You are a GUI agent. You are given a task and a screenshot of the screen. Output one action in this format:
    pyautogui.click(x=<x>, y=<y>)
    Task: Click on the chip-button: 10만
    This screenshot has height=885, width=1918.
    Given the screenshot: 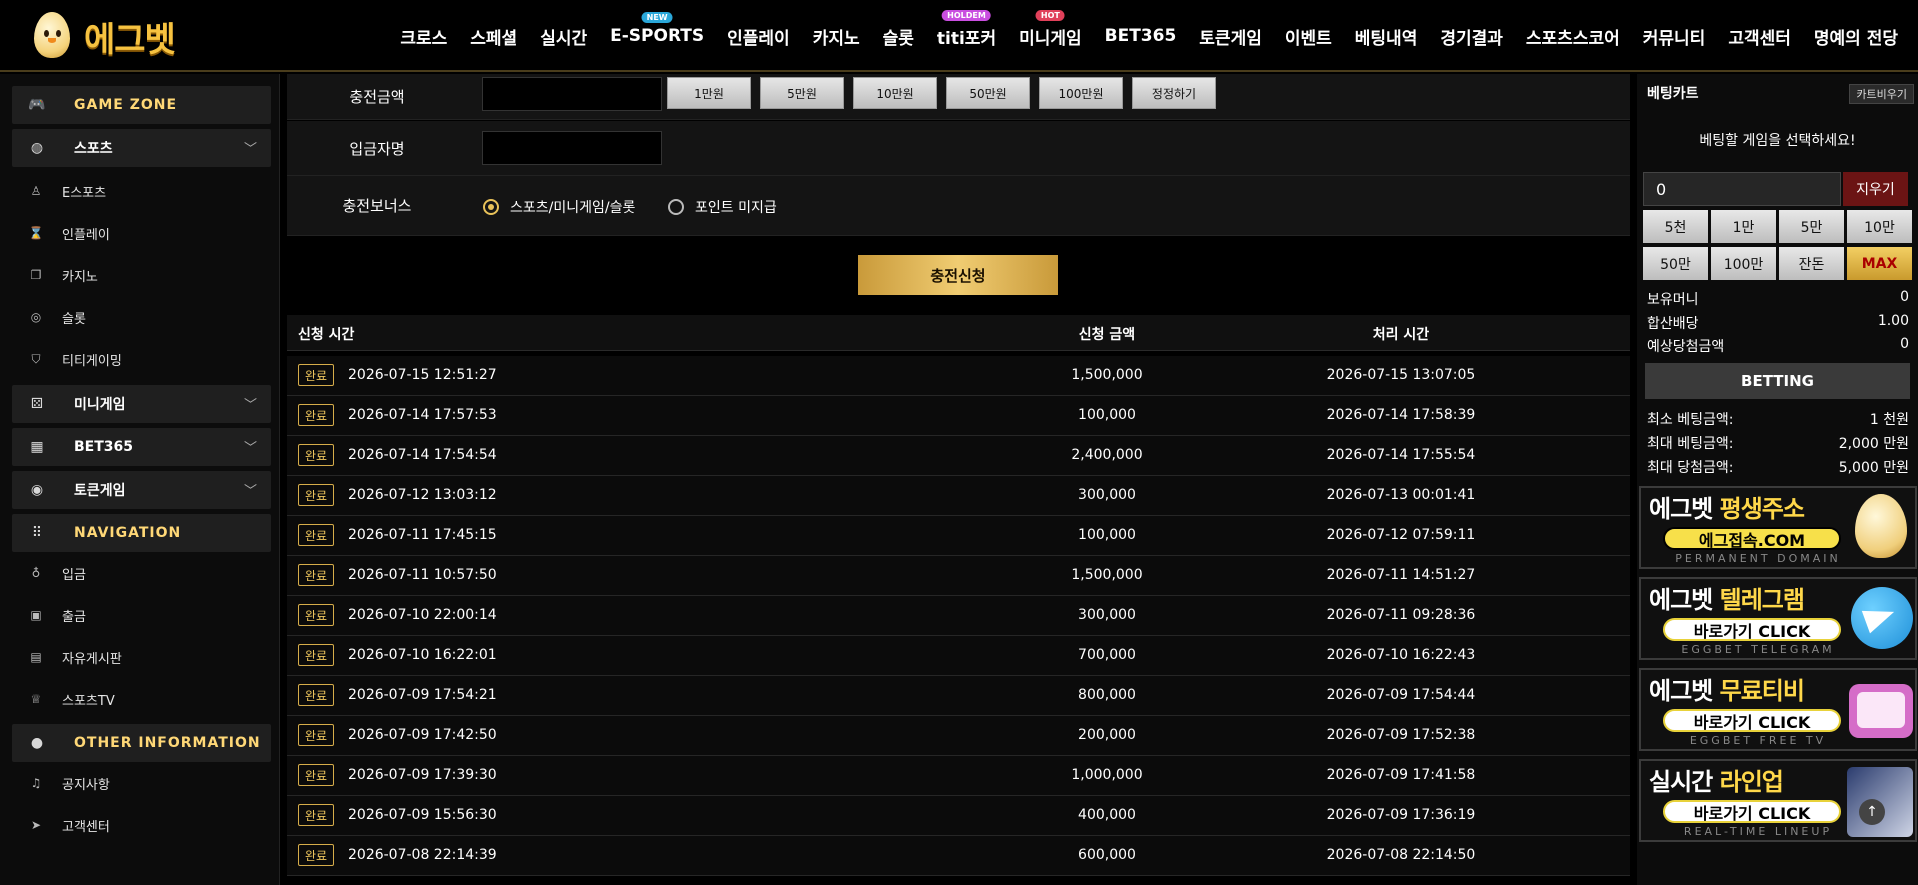 What is the action you would take?
    pyautogui.click(x=1879, y=226)
    